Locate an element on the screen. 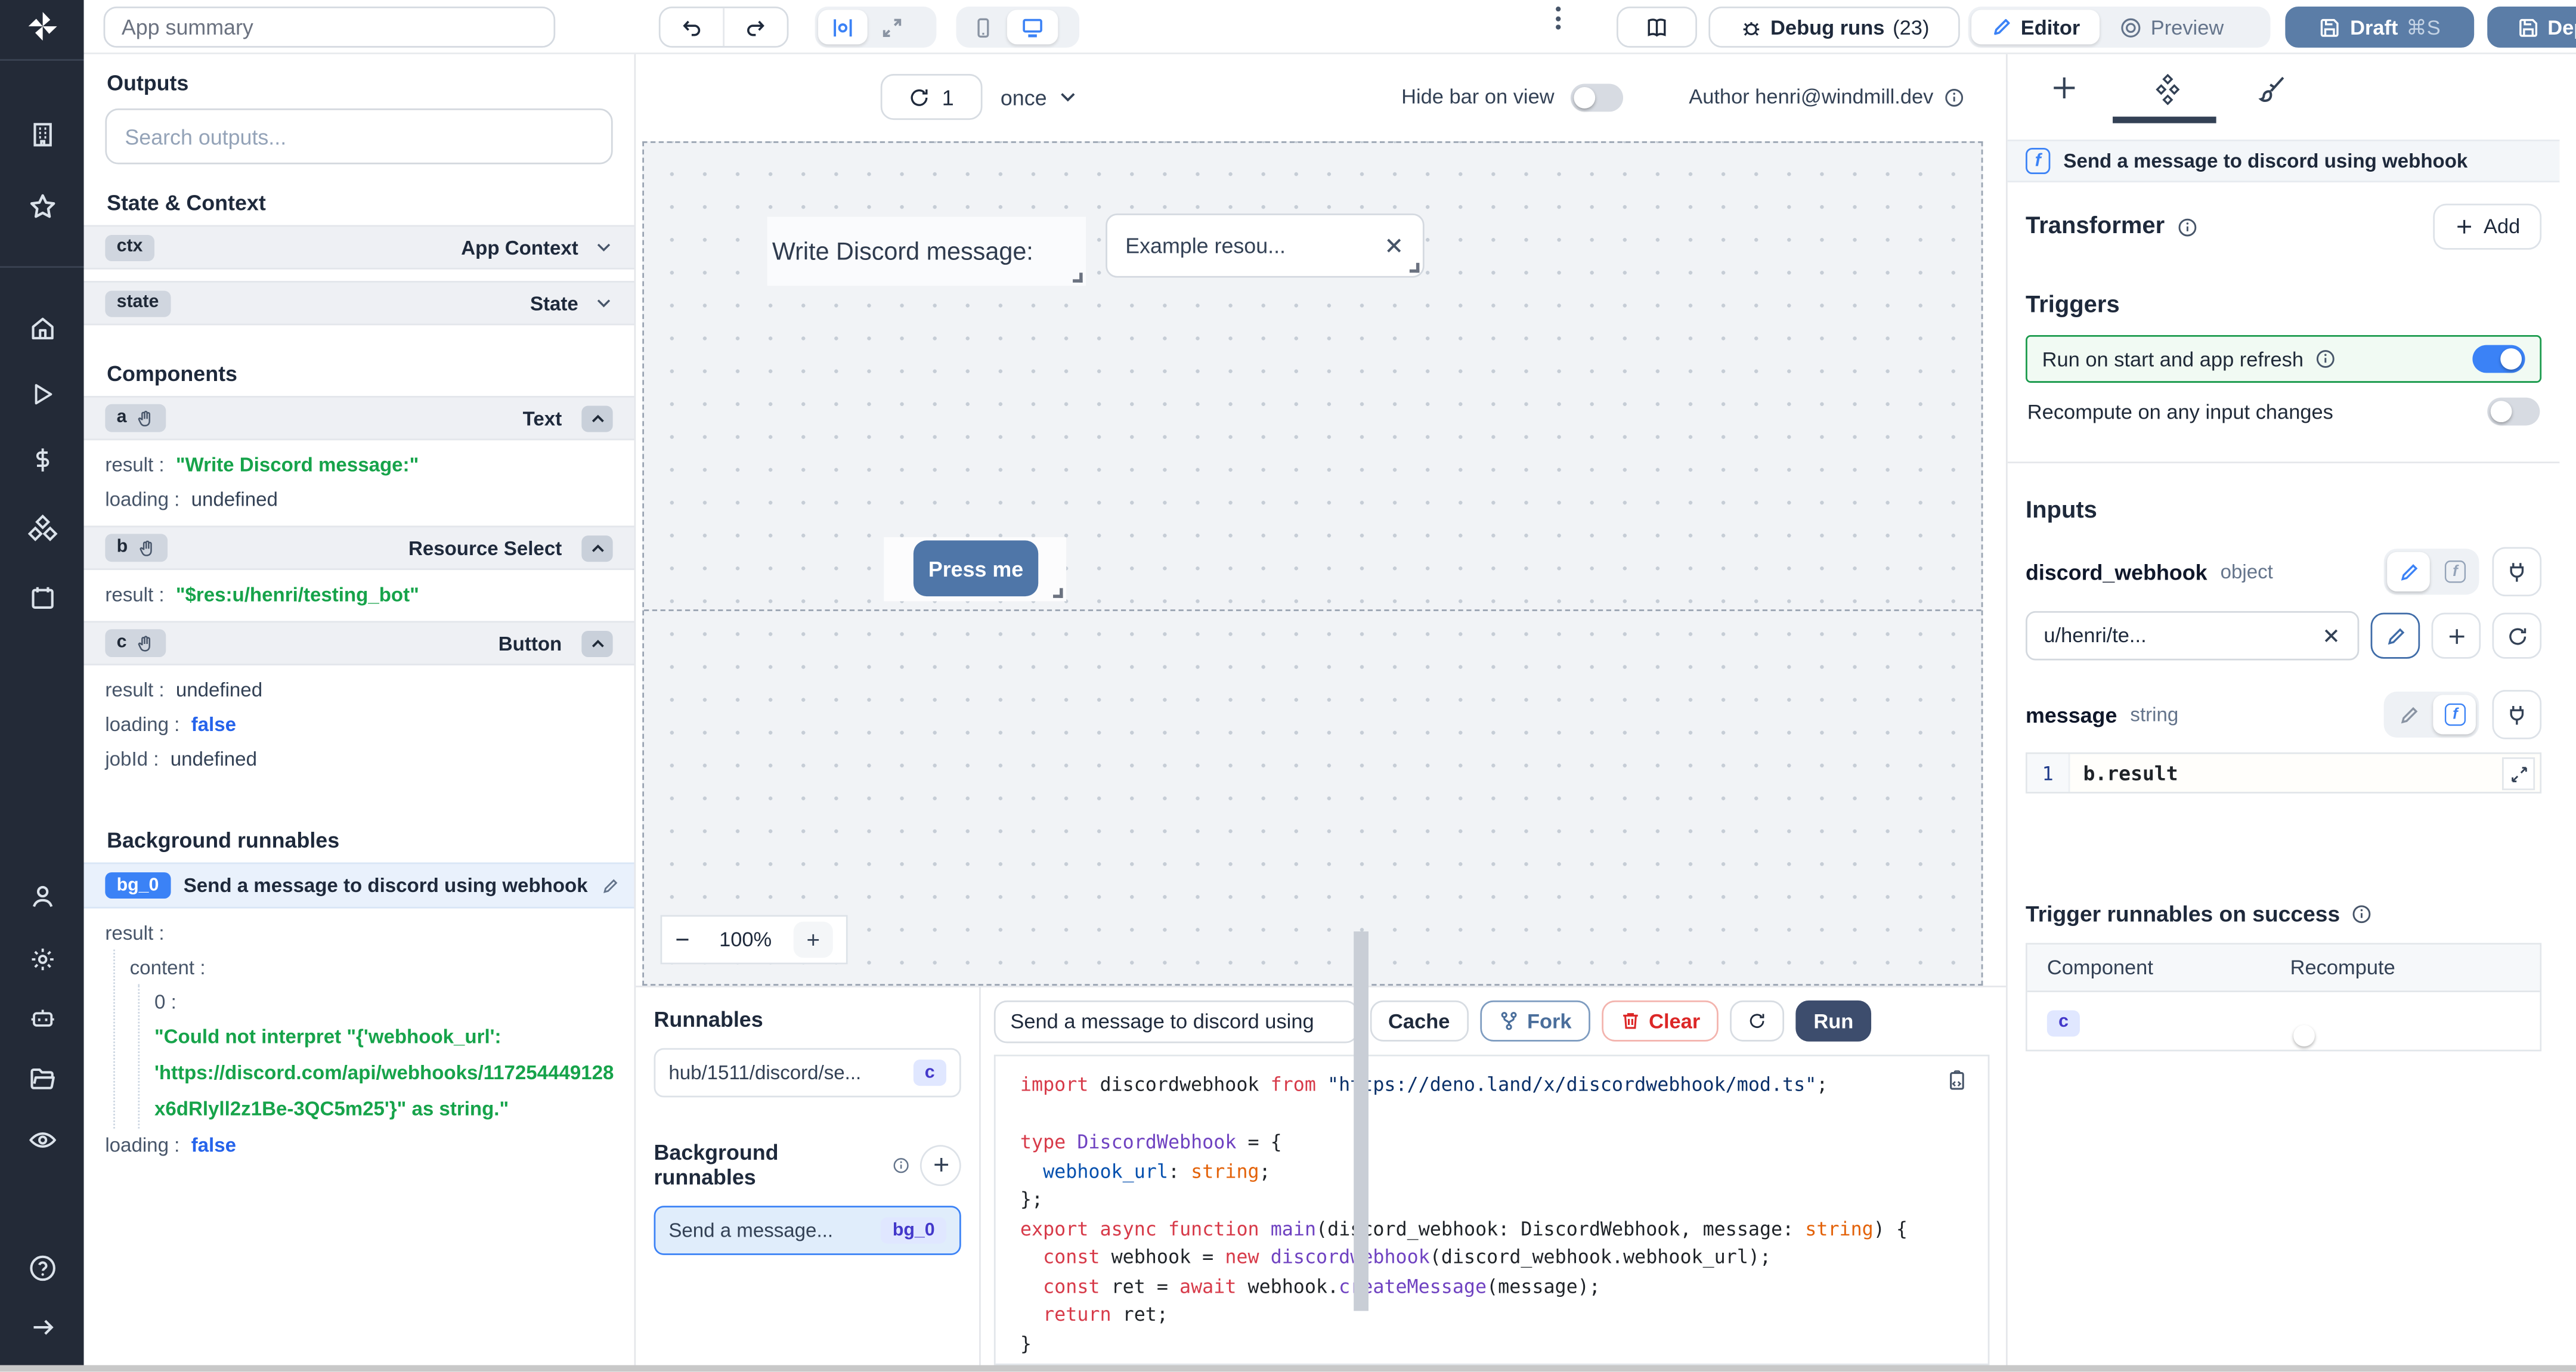 This screenshot has height=1372, width=2576. component-b-type: Resource Select is located at coordinates (485, 548).